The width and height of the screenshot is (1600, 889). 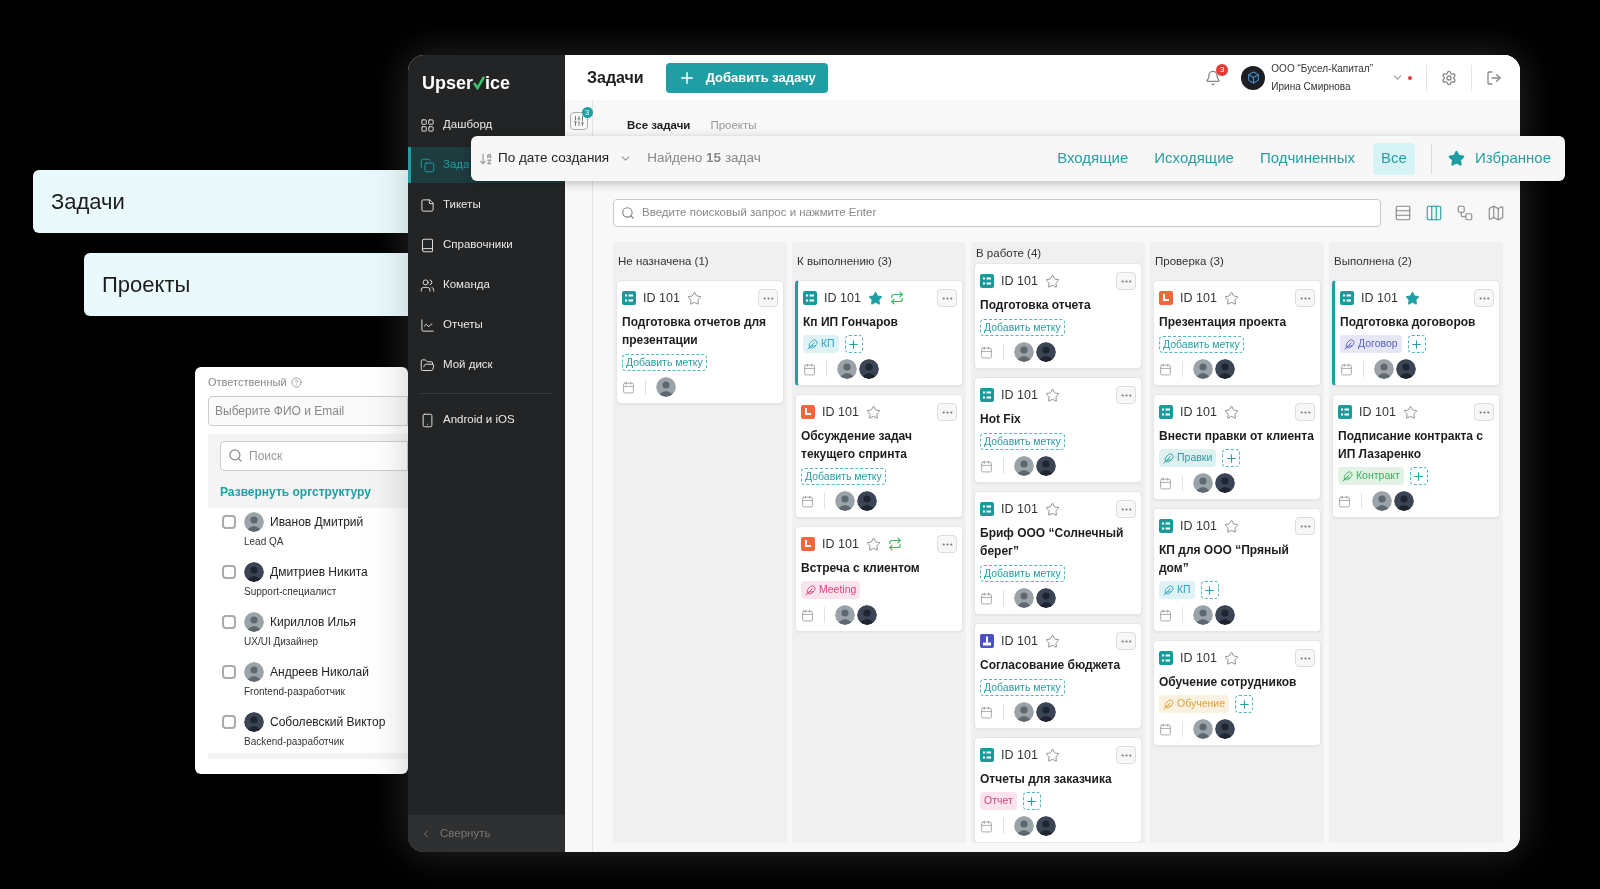 I want to click on list-view-icon, so click(x=1403, y=213).